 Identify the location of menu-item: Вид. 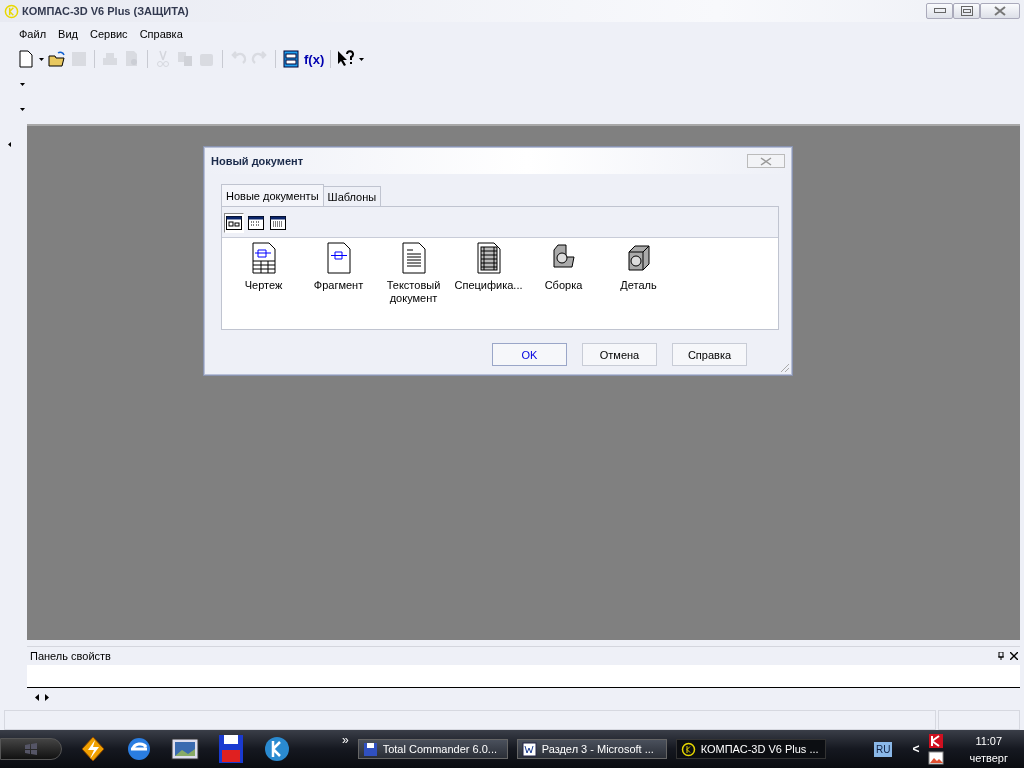
(68, 34).